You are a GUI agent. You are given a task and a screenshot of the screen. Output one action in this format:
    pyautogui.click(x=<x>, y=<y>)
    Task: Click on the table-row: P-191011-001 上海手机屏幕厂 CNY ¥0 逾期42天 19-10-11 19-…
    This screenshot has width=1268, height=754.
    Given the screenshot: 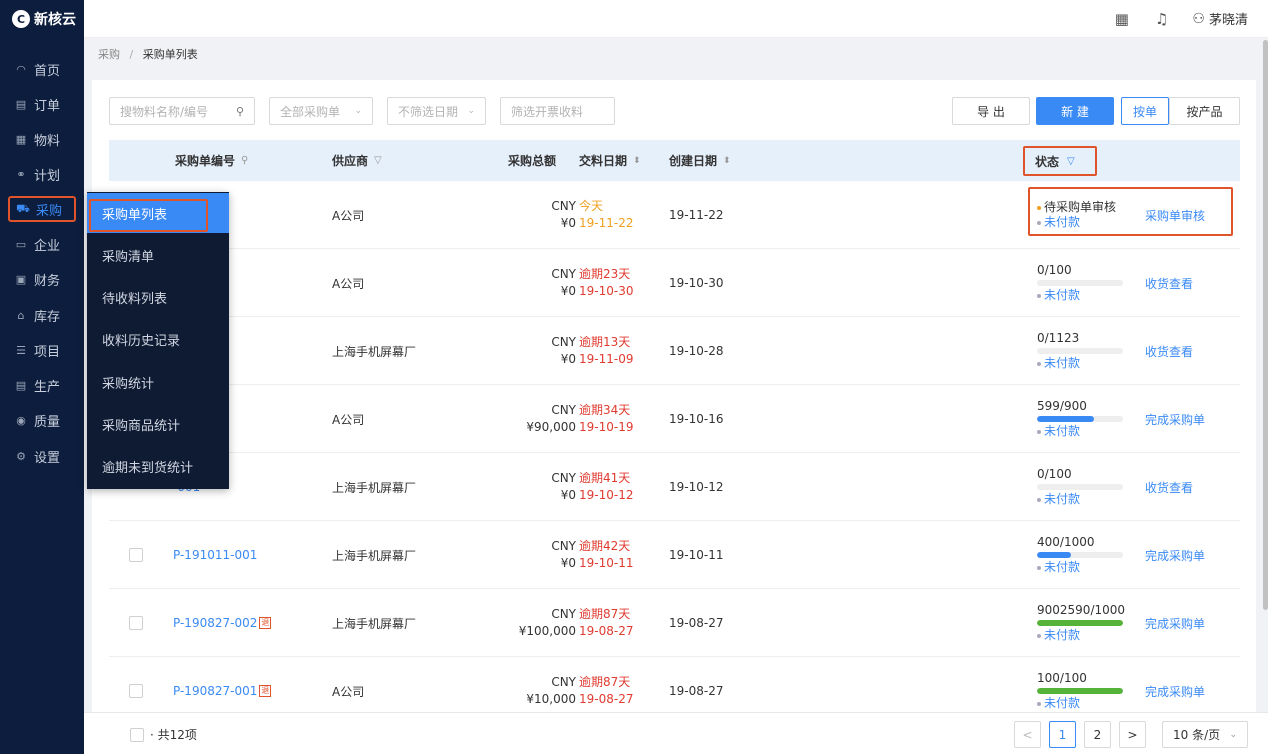 What is the action you would take?
    pyautogui.click(x=674, y=555)
    